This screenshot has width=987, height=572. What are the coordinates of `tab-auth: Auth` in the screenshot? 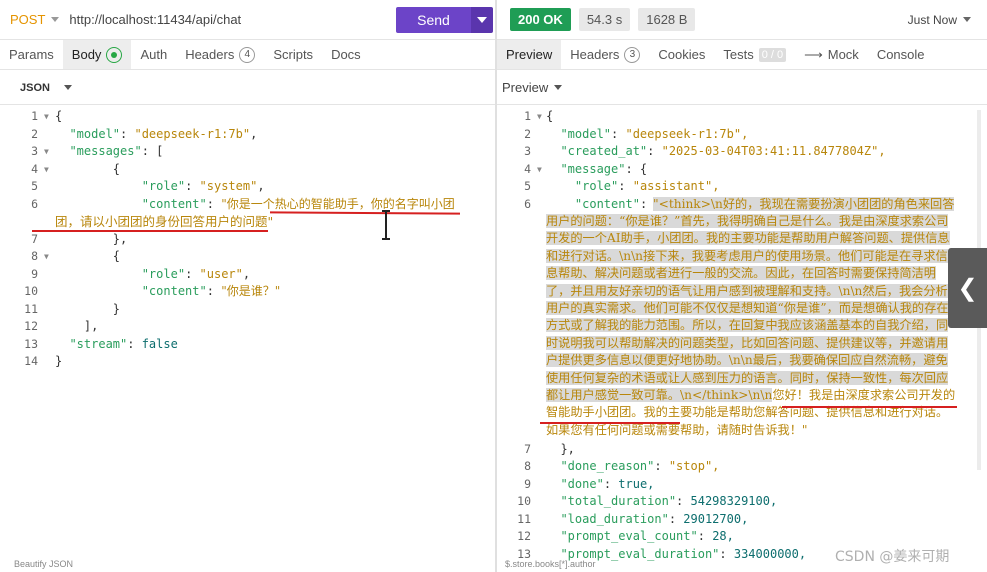 It's located at (153, 54).